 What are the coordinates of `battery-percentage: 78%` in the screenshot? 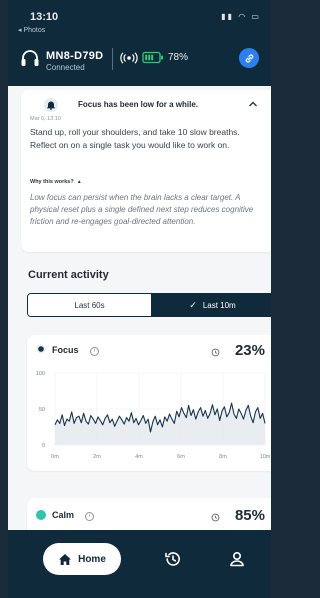 It's located at (178, 57).